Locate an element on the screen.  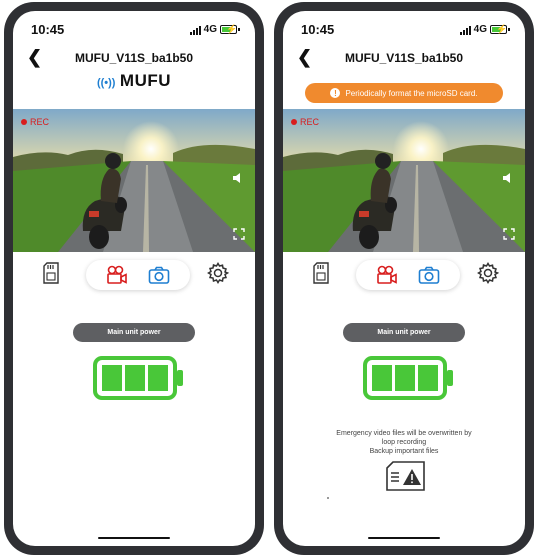
format-sd-notice: ! Periodically format the microSD card. is located at coordinates (404, 93).